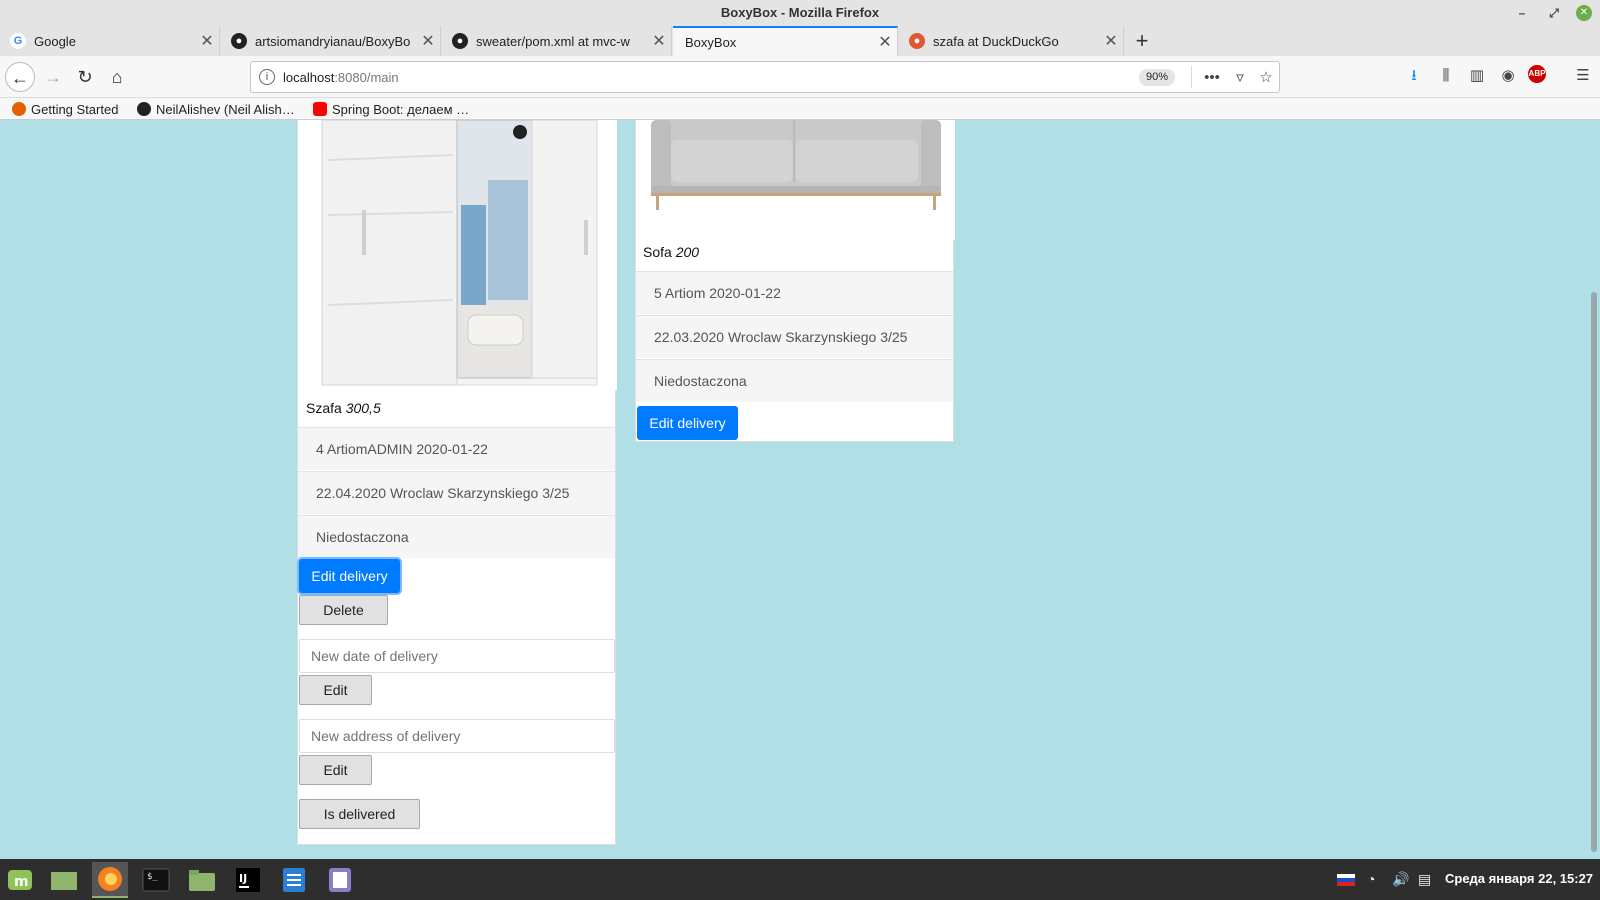 Image resolution: width=1600 pixels, height=900 pixels. Describe the element at coordinates (1266, 78) in the screenshot. I see `bookmark-star-icon: ☆` at that location.